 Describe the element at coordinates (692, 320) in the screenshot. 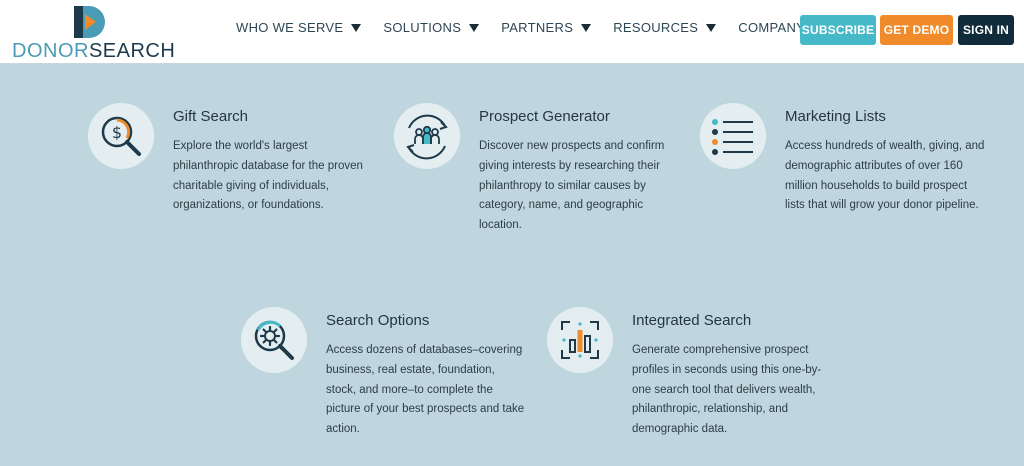

I see `feature-title: Integrated Search` at that location.